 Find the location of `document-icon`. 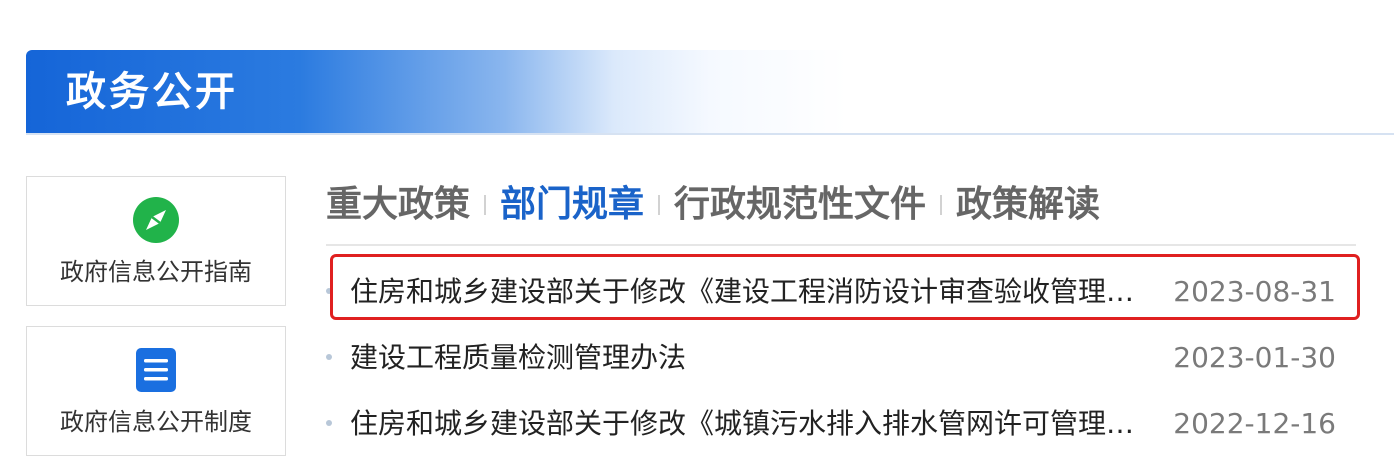

document-icon is located at coordinates (156, 370).